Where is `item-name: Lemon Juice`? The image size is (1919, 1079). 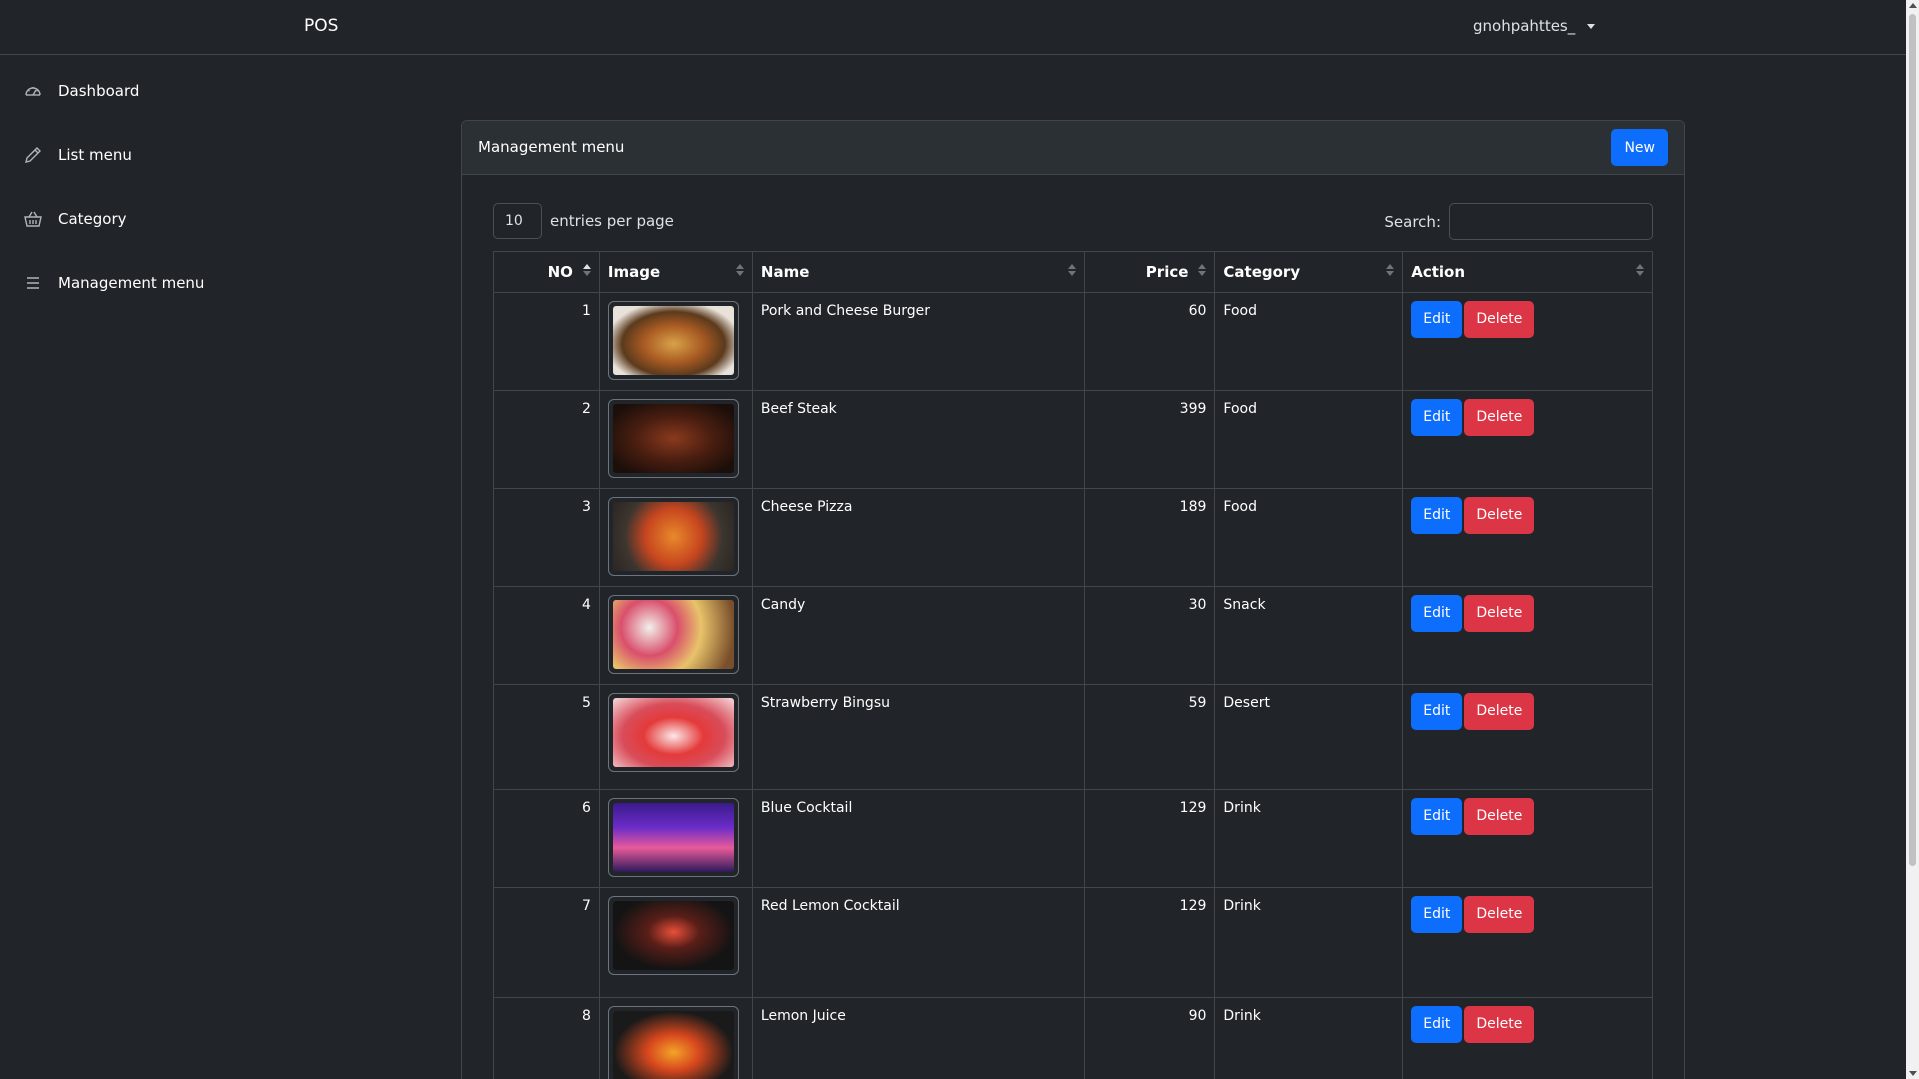 item-name: Lemon Juice is located at coordinates (803, 1016).